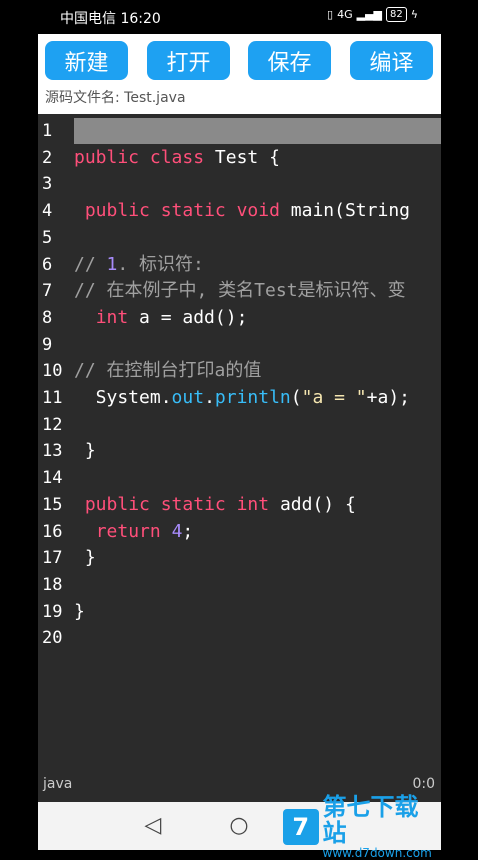 The width and height of the screenshot is (478, 860). I want to click on line-number: 10, so click(52, 371).